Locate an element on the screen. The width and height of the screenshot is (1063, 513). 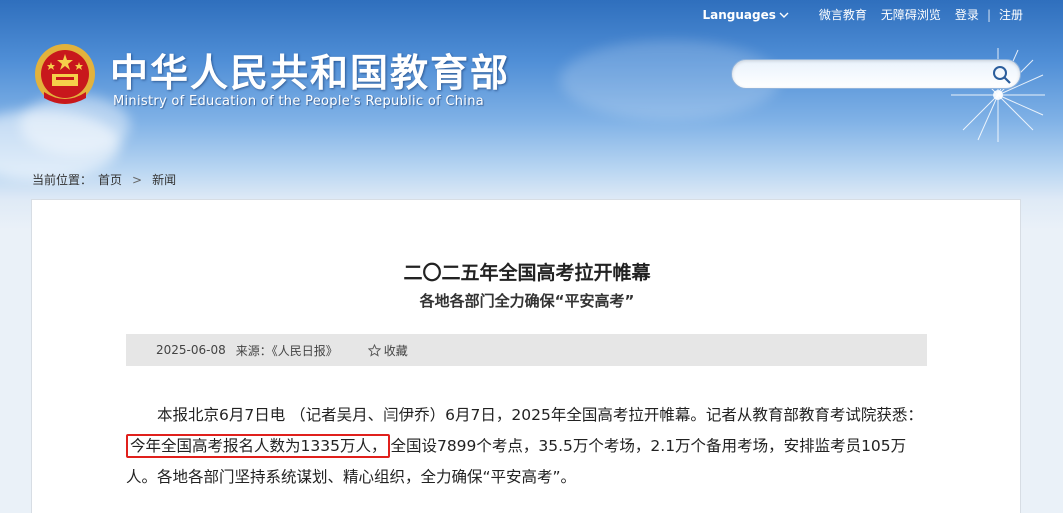
breadcrumb: 当前位置： 首页 > 新闻 is located at coordinates (104, 179).